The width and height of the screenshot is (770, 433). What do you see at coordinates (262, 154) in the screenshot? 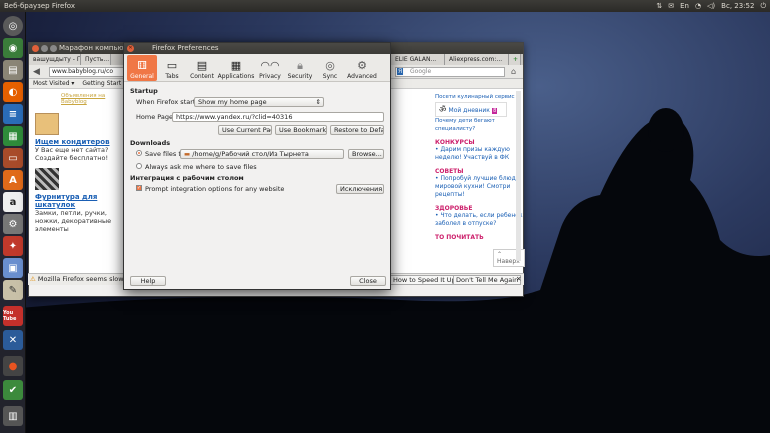
I see `save-path-field: ▬ /home/g/Рабочий стол/Из Тырнета` at bounding box center [262, 154].